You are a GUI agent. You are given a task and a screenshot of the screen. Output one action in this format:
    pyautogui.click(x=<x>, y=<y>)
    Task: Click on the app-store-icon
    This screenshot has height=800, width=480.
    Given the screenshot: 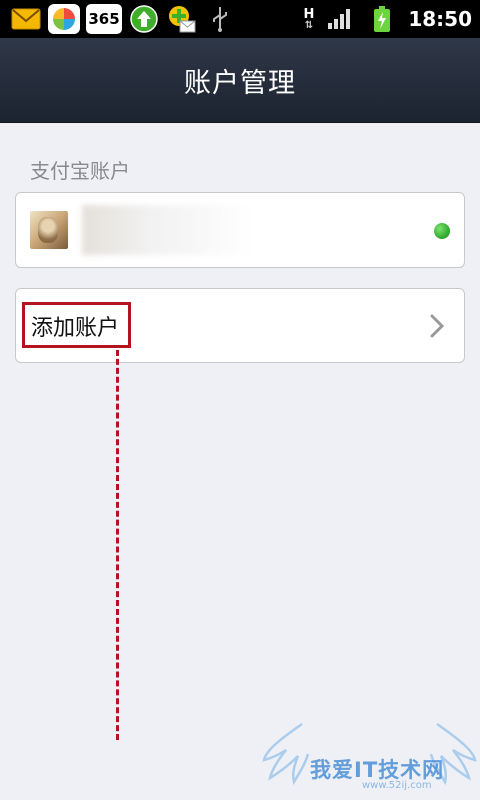 What is the action you would take?
    pyautogui.click(x=64, y=19)
    